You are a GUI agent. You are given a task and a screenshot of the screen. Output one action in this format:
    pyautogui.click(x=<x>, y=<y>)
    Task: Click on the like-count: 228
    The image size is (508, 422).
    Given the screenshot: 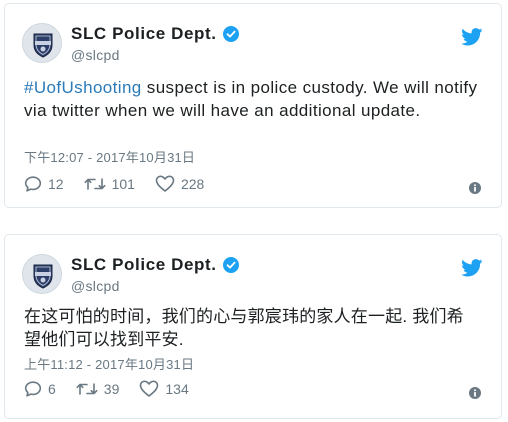 What is the action you would take?
    pyautogui.click(x=192, y=183)
    